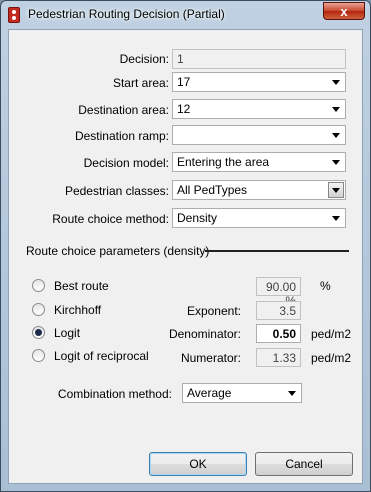  I want to click on combination-method-dropdown: Average, so click(242, 393).